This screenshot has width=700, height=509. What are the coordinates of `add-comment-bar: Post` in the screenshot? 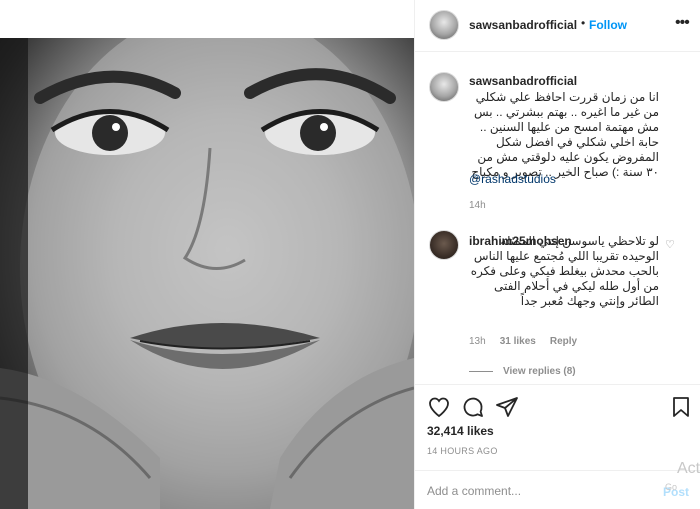 It's located at (557, 489).